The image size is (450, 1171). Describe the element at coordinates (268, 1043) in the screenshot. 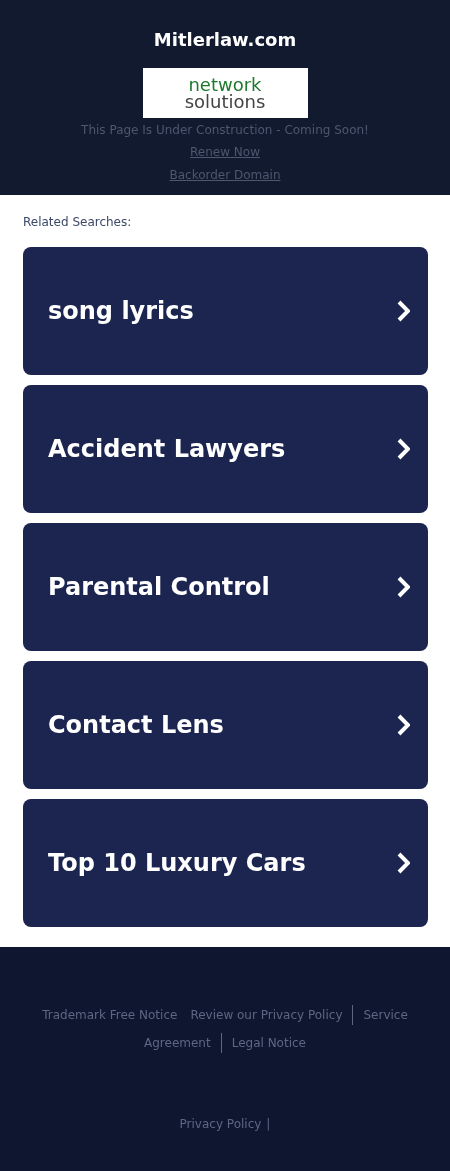

I see `footer-link: Legal Notice` at that location.